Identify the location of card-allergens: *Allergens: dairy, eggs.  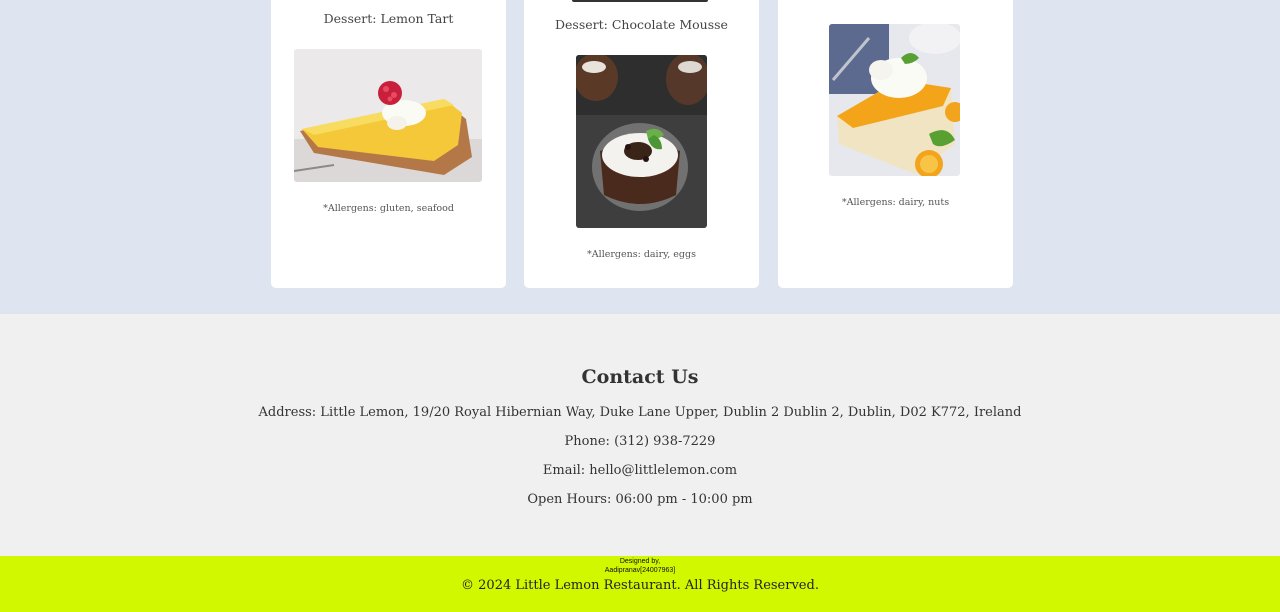
(641, 254).